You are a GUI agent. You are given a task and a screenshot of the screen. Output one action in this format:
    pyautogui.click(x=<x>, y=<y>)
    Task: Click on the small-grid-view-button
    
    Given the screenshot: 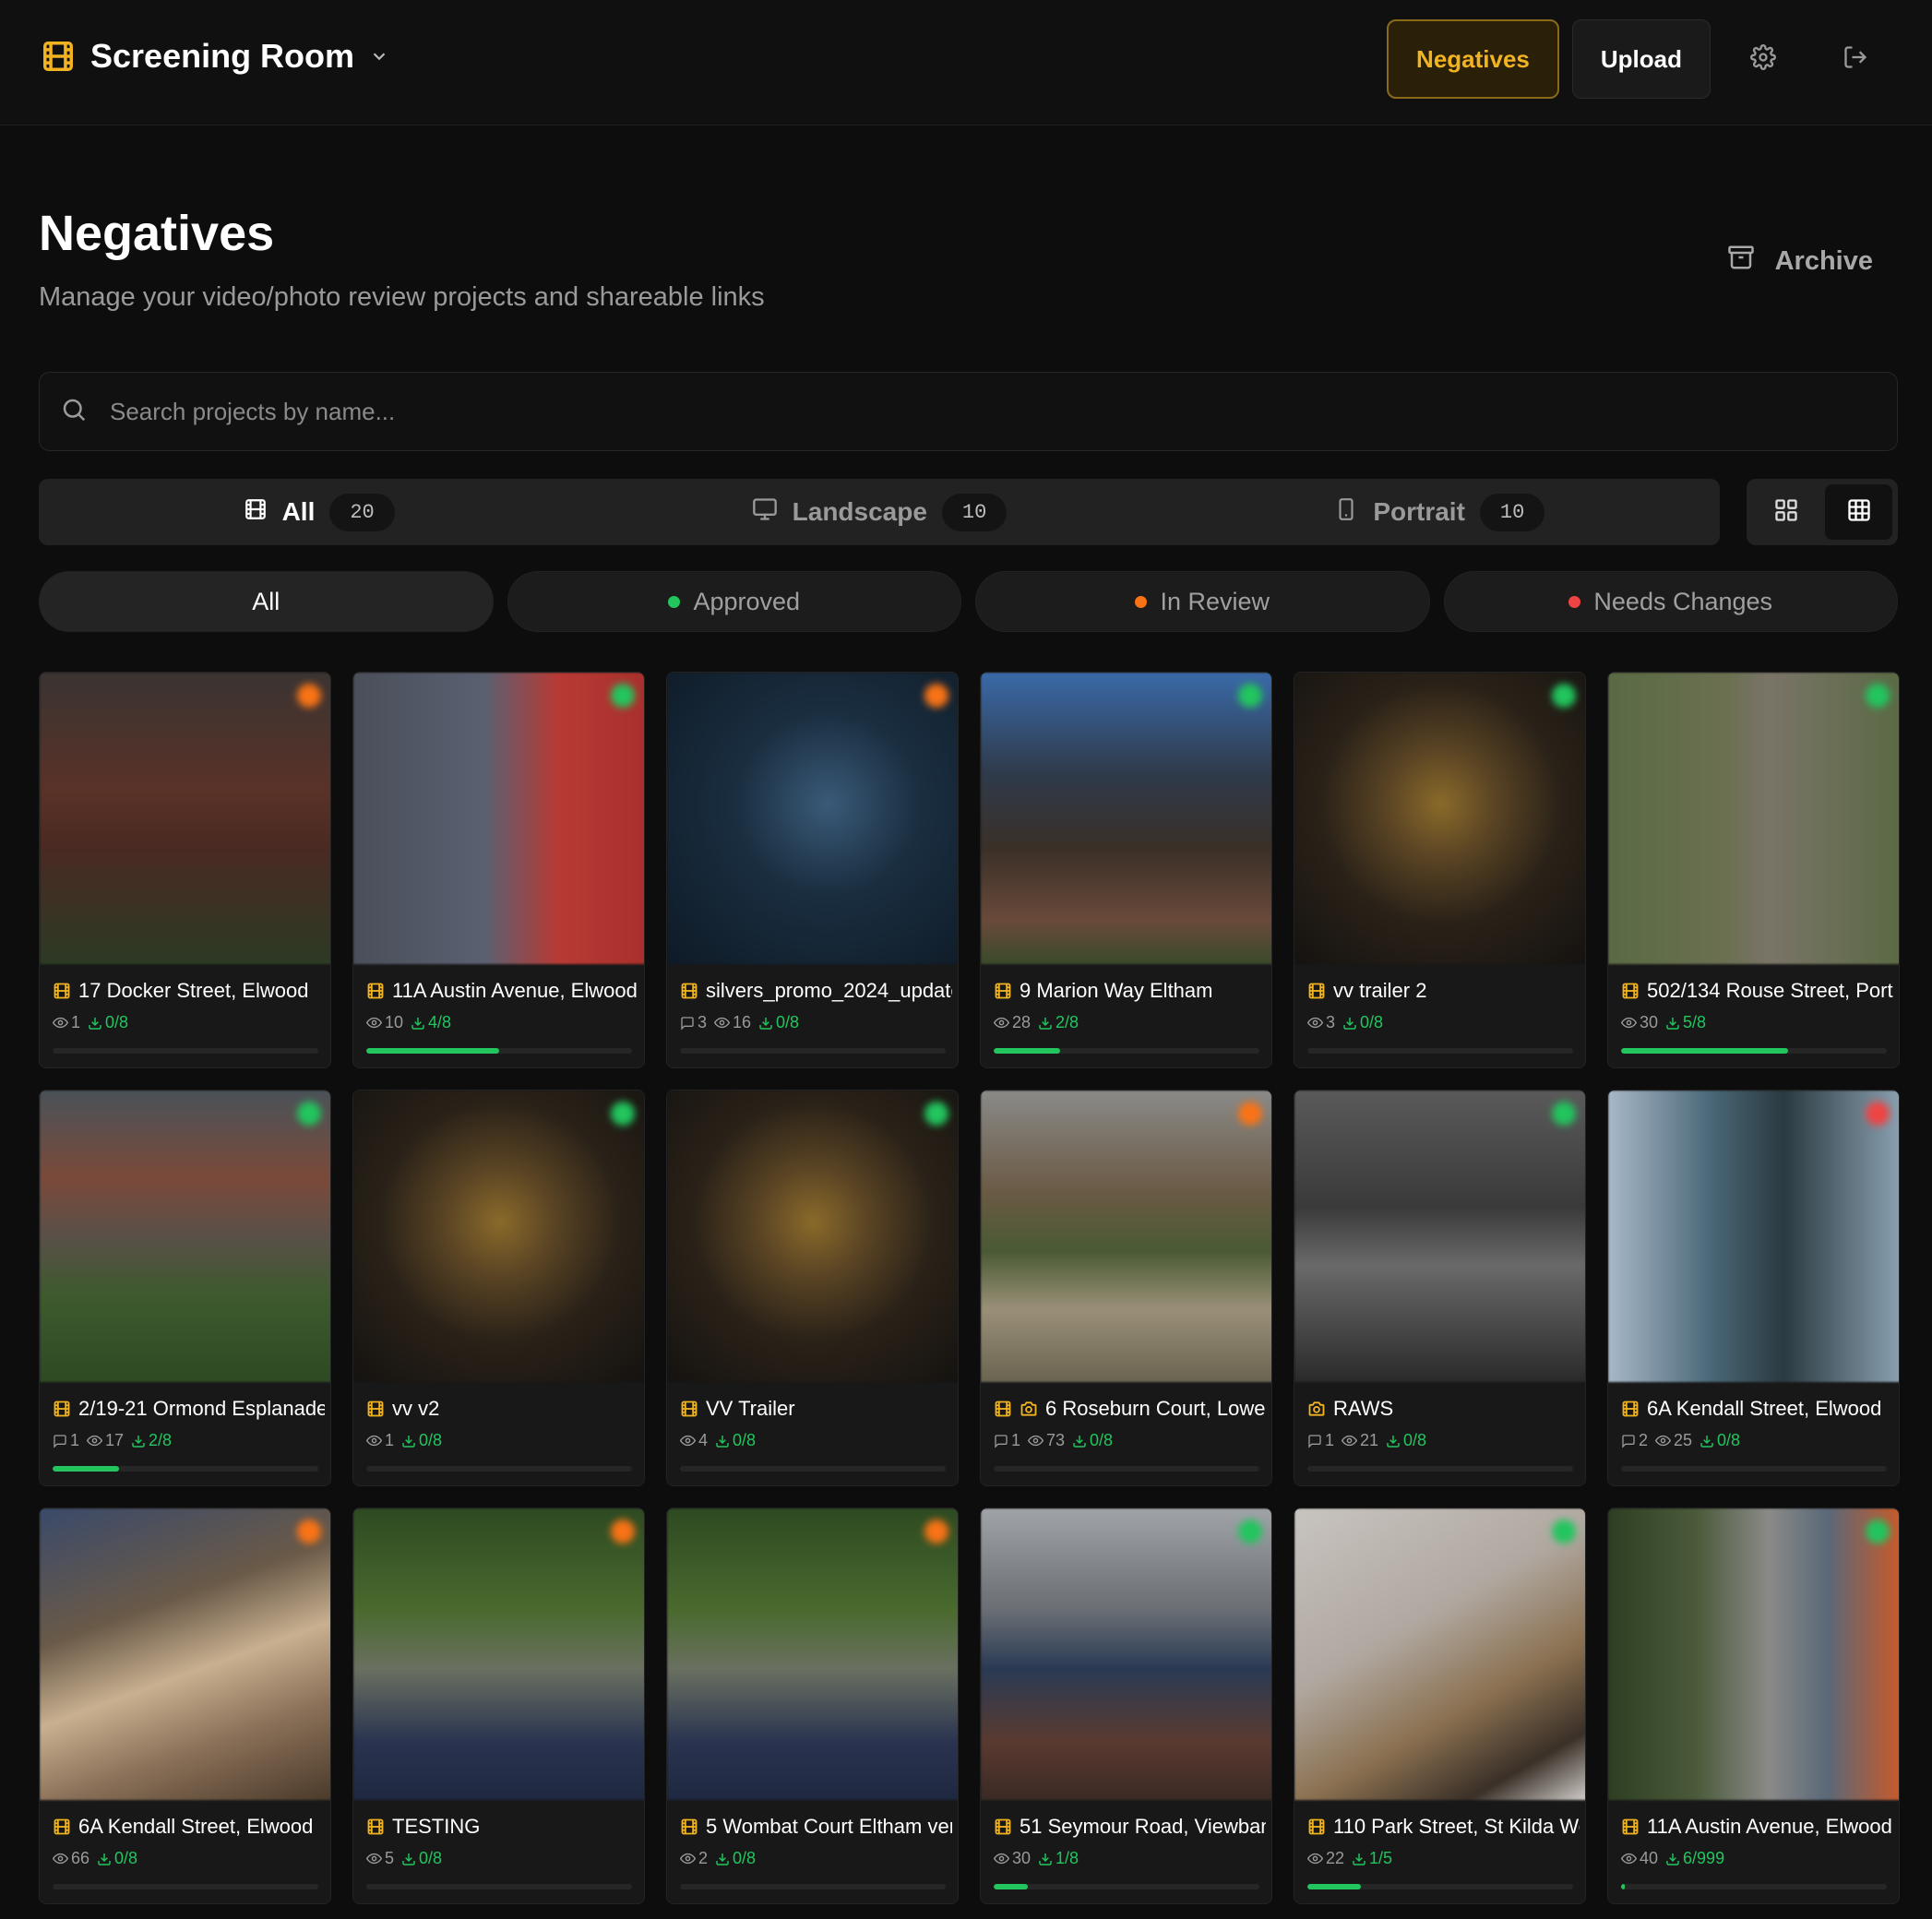 What is the action you would take?
    pyautogui.click(x=1858, y=512)
    